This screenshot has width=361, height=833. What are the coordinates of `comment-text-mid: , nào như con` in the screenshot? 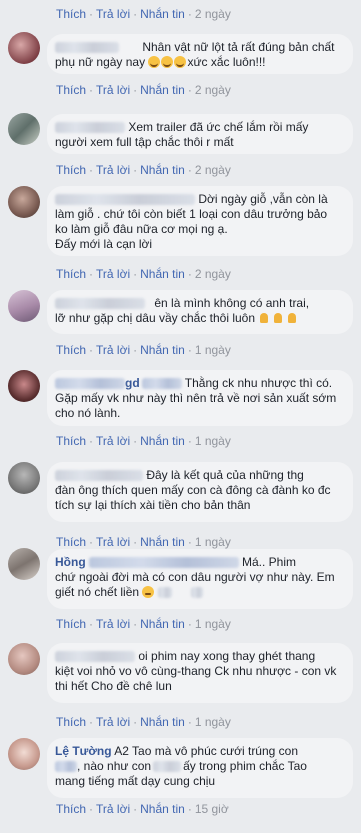 It's located at (114, 766).